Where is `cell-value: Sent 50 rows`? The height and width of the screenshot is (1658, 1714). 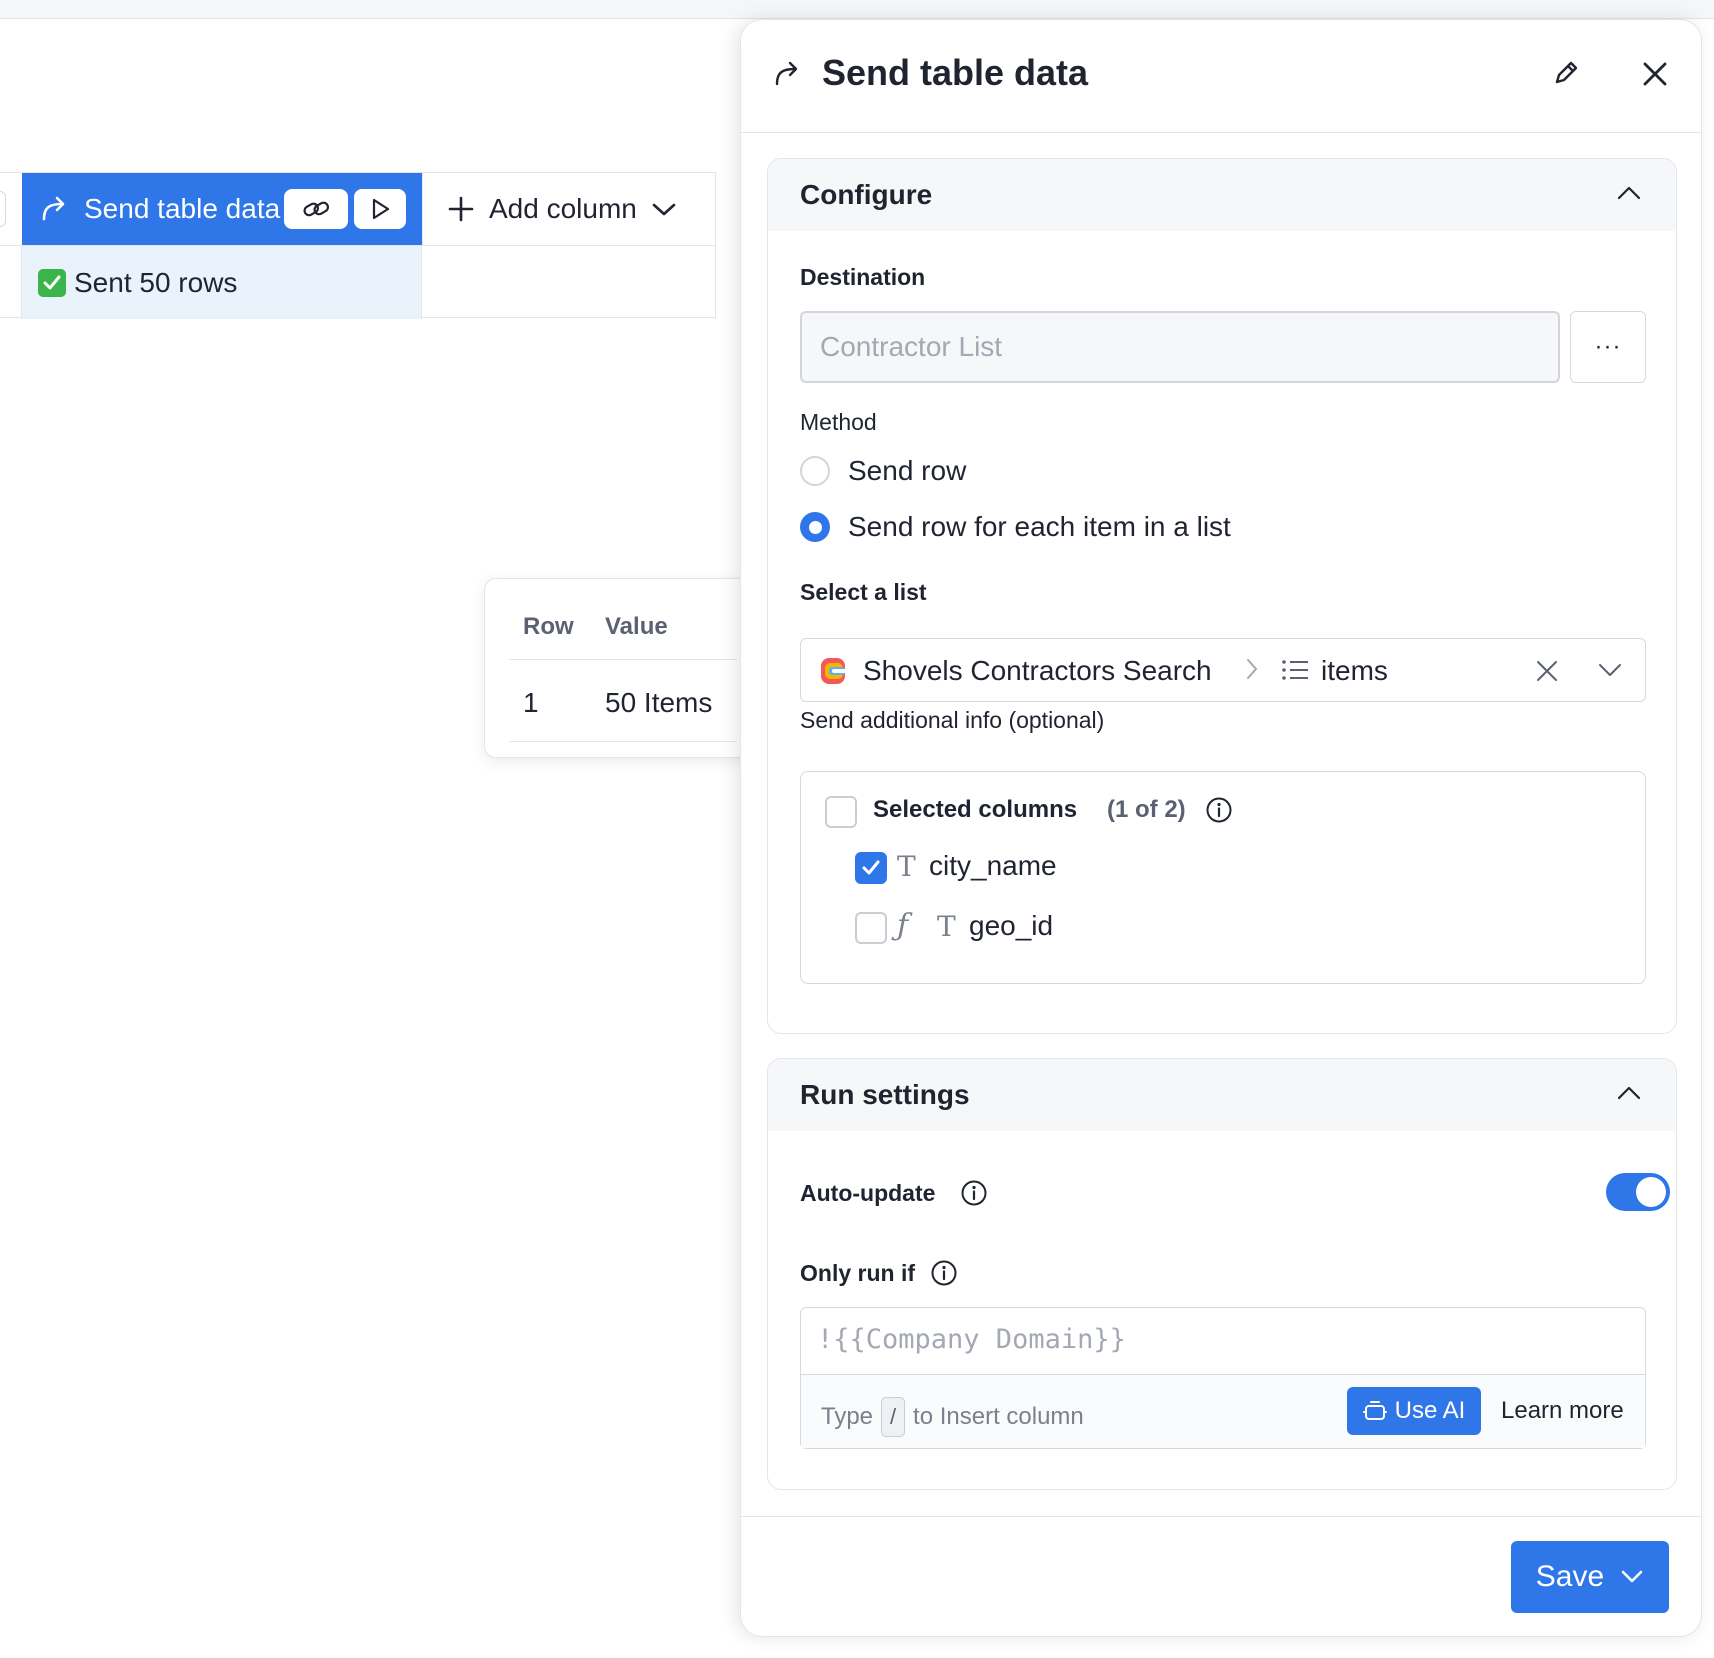
cell-value: Sent 50 rows is located at coordinates (156, 282).